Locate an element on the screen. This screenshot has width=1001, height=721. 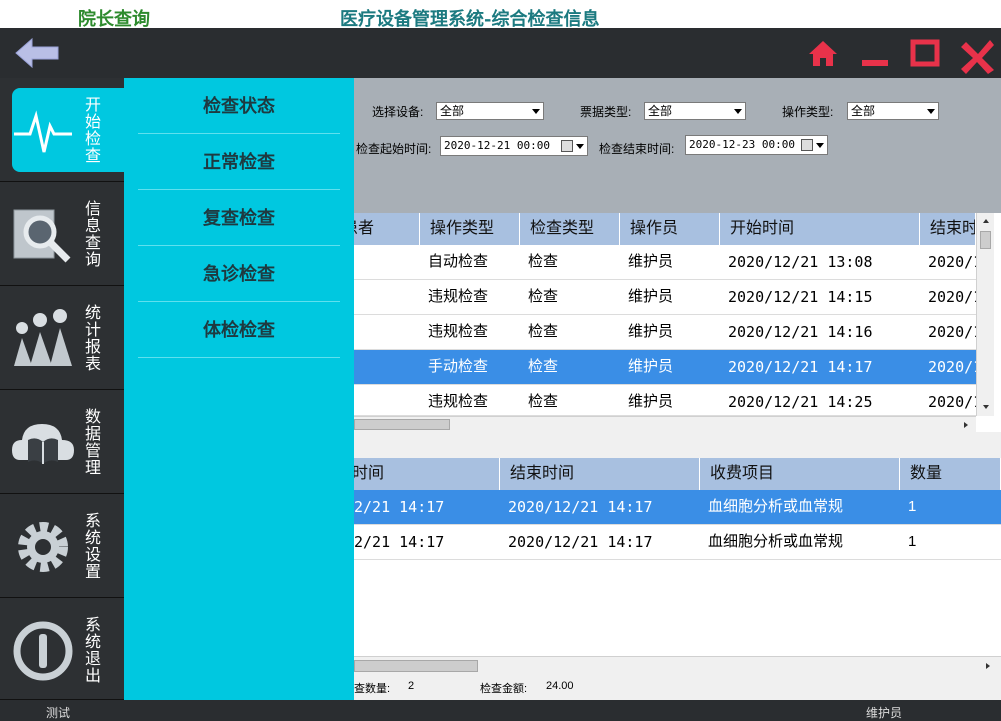
column-header: 数量 is located at coordinates (950, 474).